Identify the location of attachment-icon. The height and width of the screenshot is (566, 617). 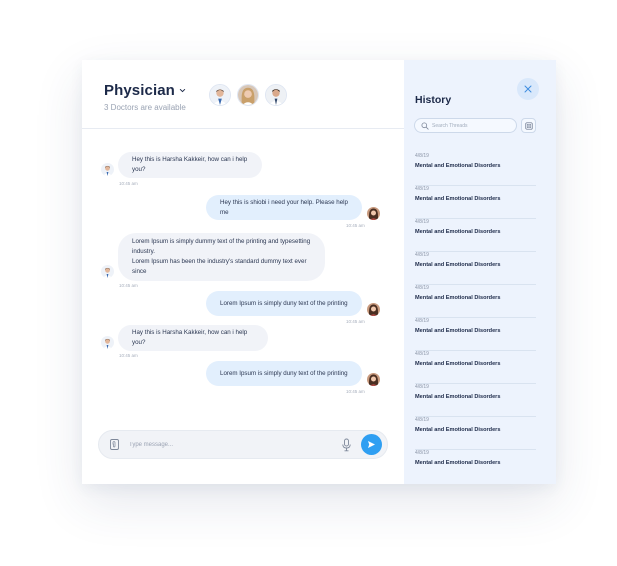
(114, 444).